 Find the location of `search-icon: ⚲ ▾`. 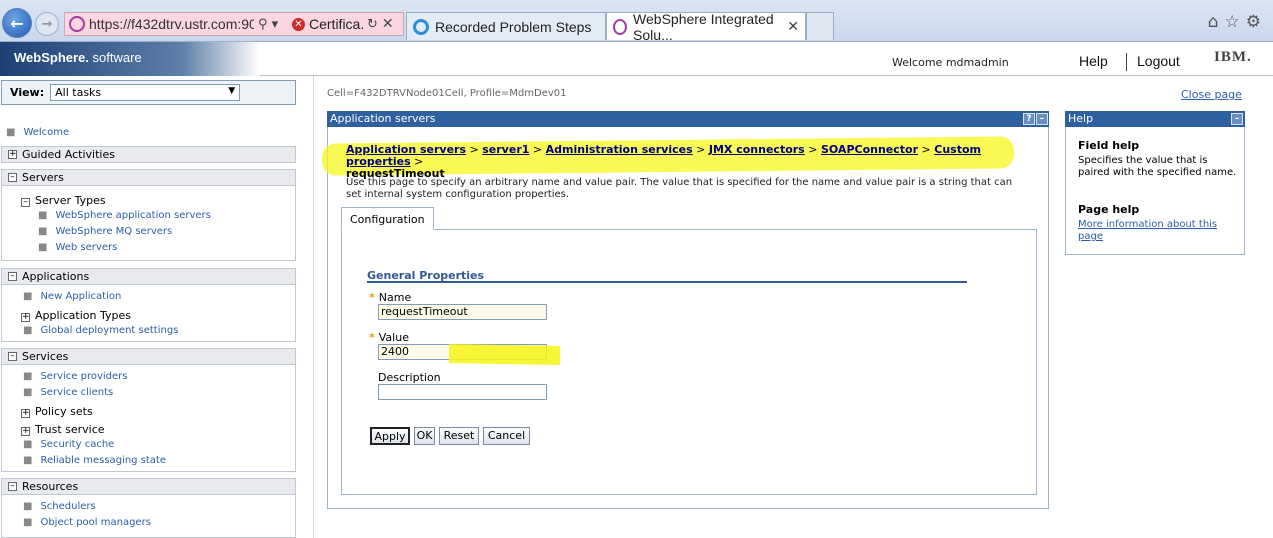

search-icon: ⚲ ▾ is located at coordinates (275, 24).